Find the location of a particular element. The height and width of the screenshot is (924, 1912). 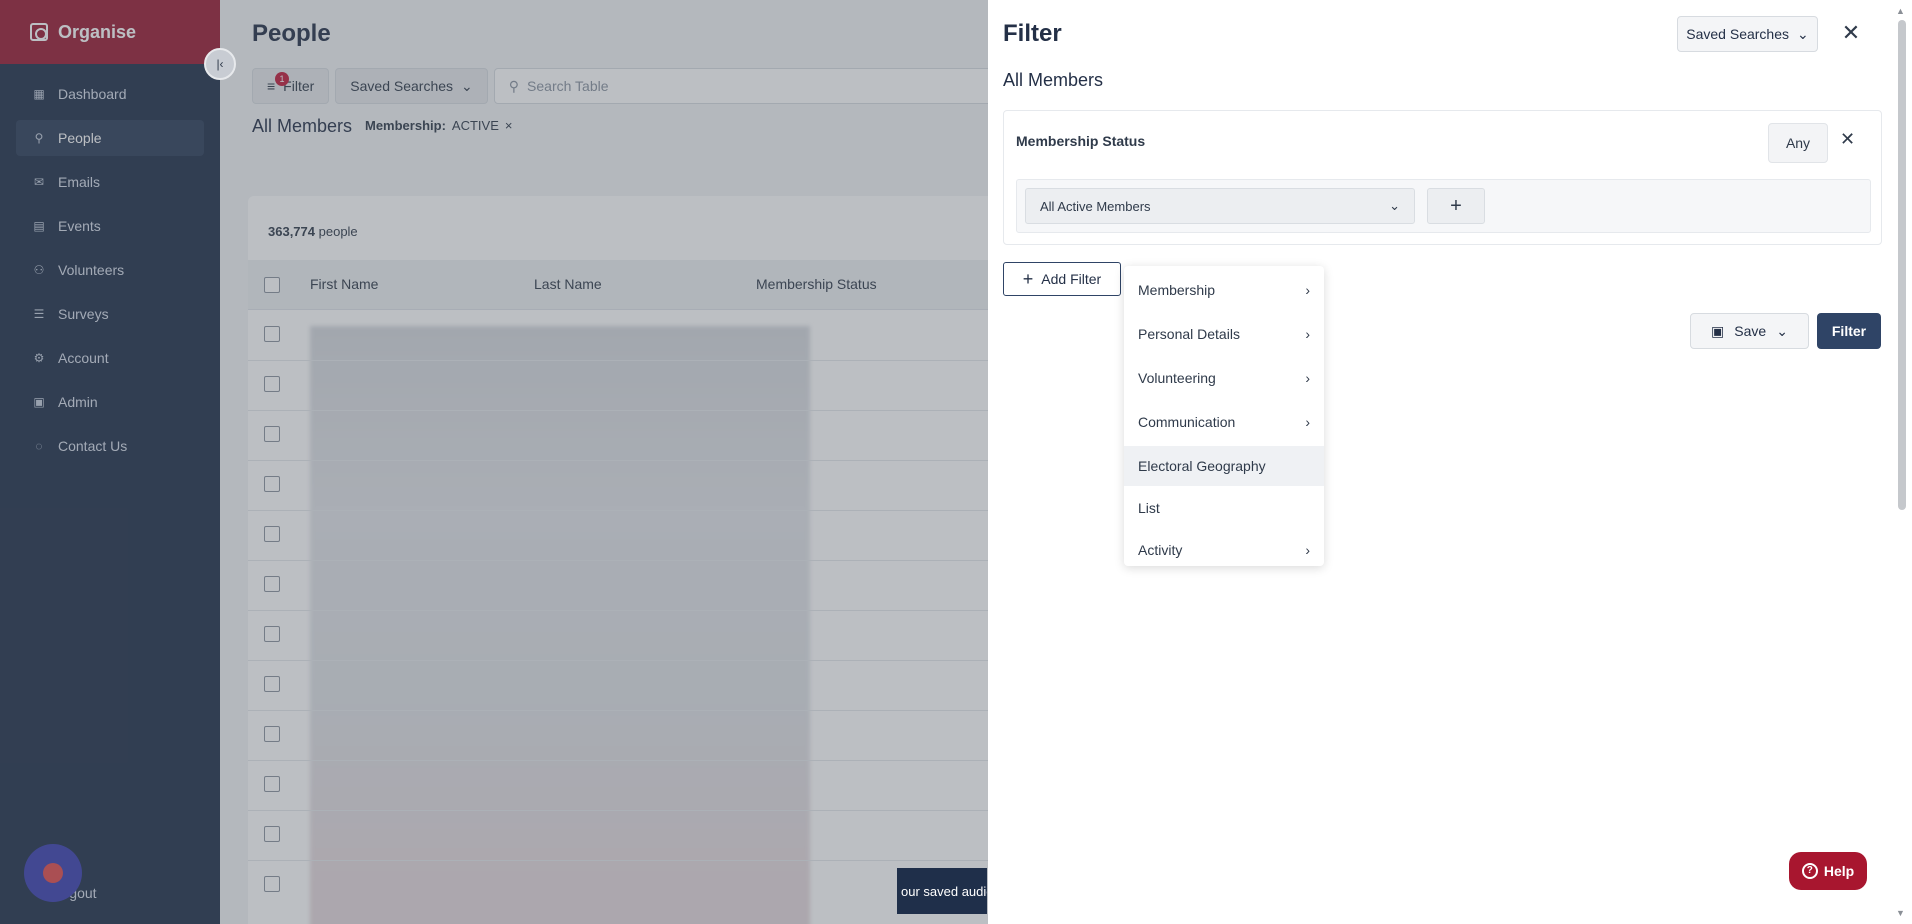

dropdown-item-label: Communication is located at coordinates (1187, 422).